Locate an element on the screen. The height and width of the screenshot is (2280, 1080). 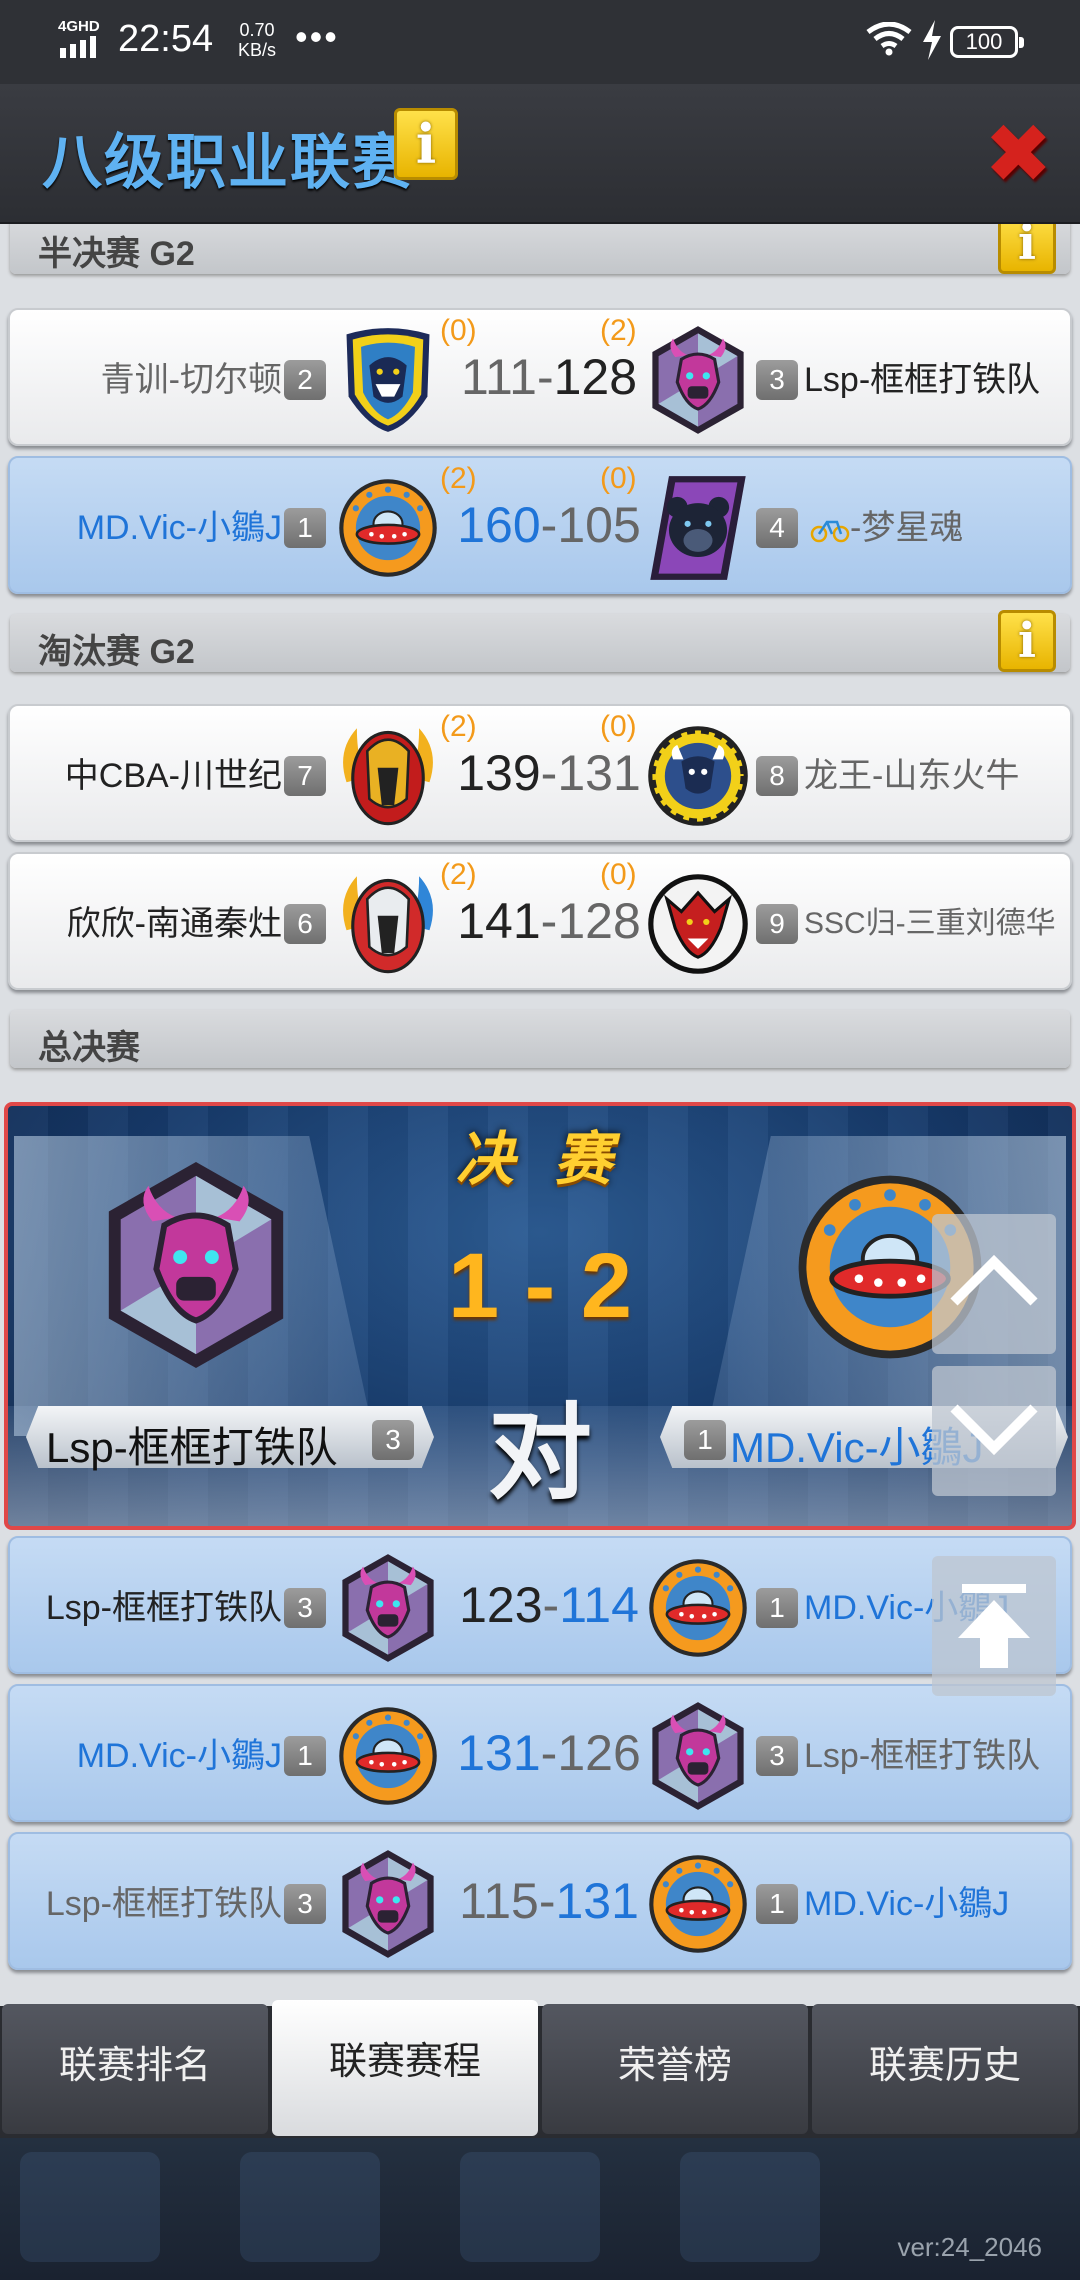
speed-value: 0.70 is located at coordinates (257, 30).